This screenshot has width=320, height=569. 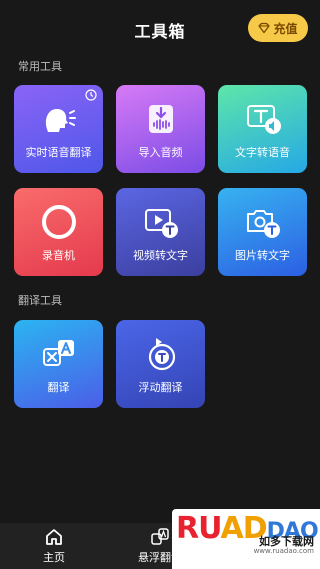 I want to click on card-translate: 翻译, so click(x=58, y=364).